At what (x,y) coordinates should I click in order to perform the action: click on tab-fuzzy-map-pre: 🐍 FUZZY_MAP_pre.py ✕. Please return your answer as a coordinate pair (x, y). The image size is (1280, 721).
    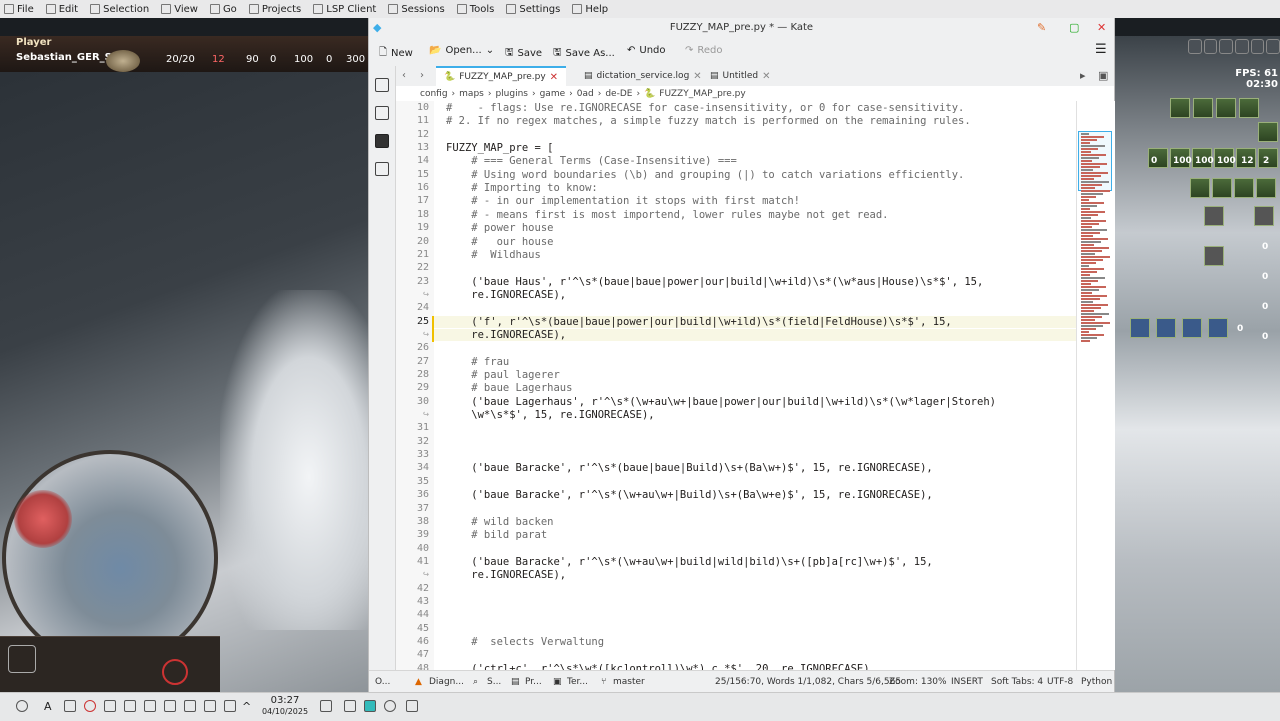
    Looking at the image, I should click on (501, 76).